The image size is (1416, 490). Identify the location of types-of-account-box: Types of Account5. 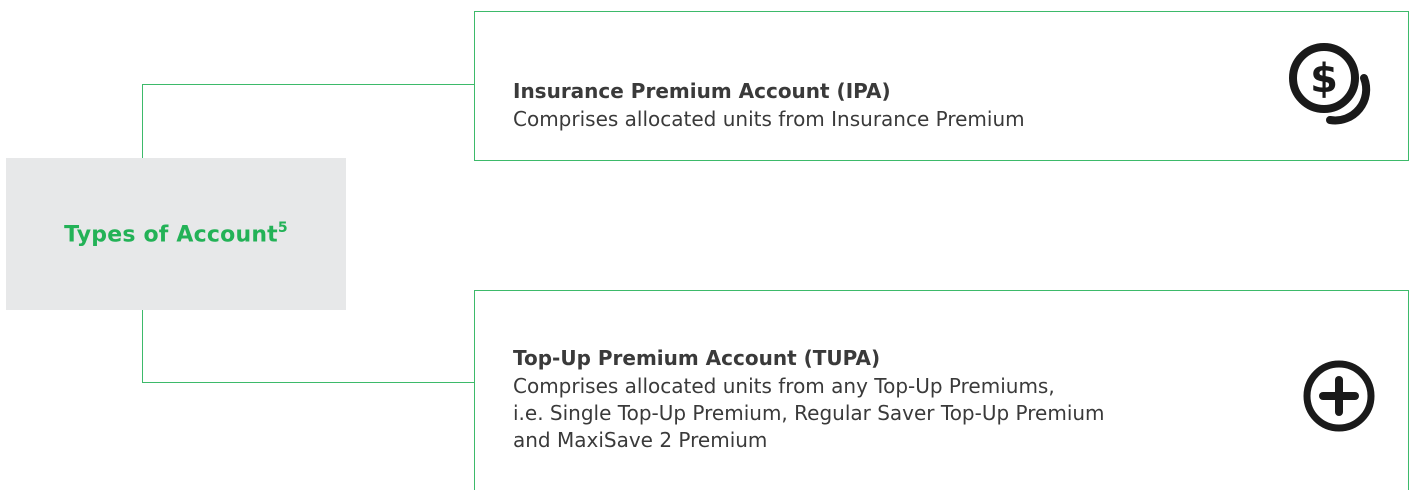
(176, 234).